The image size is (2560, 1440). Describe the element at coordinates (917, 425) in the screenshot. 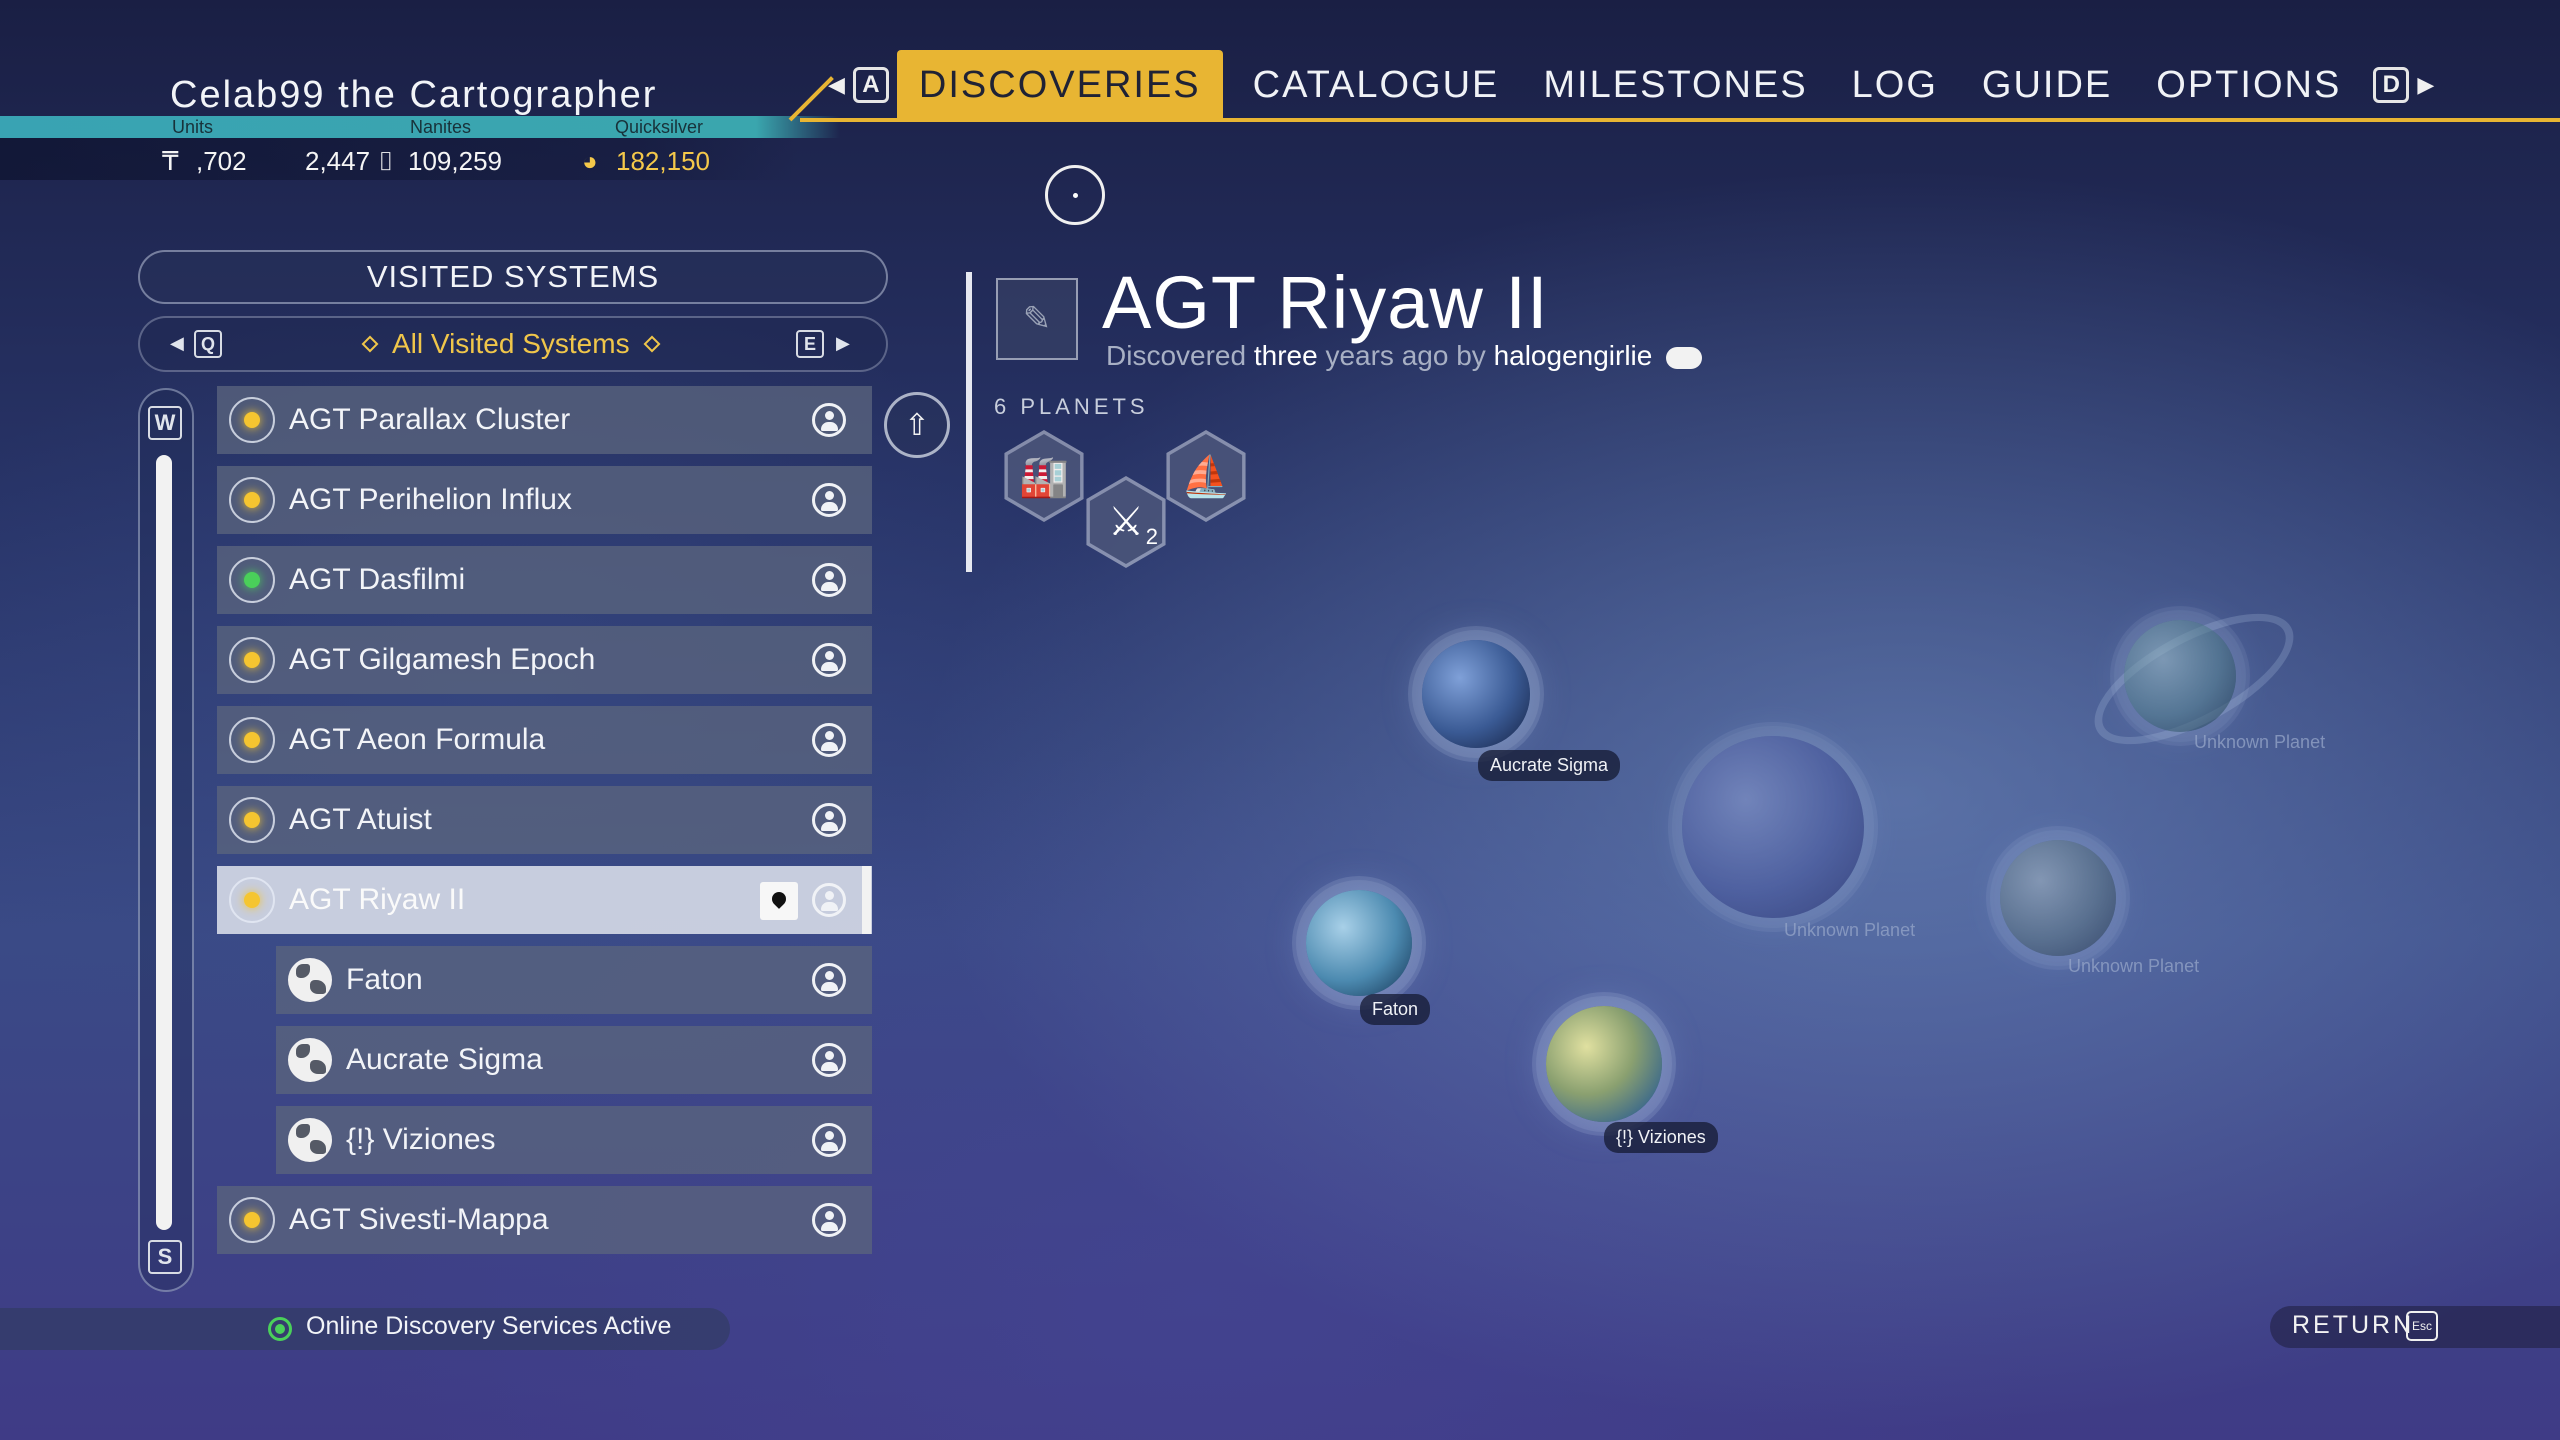

I see `upload-icon: ⇧` at that location.